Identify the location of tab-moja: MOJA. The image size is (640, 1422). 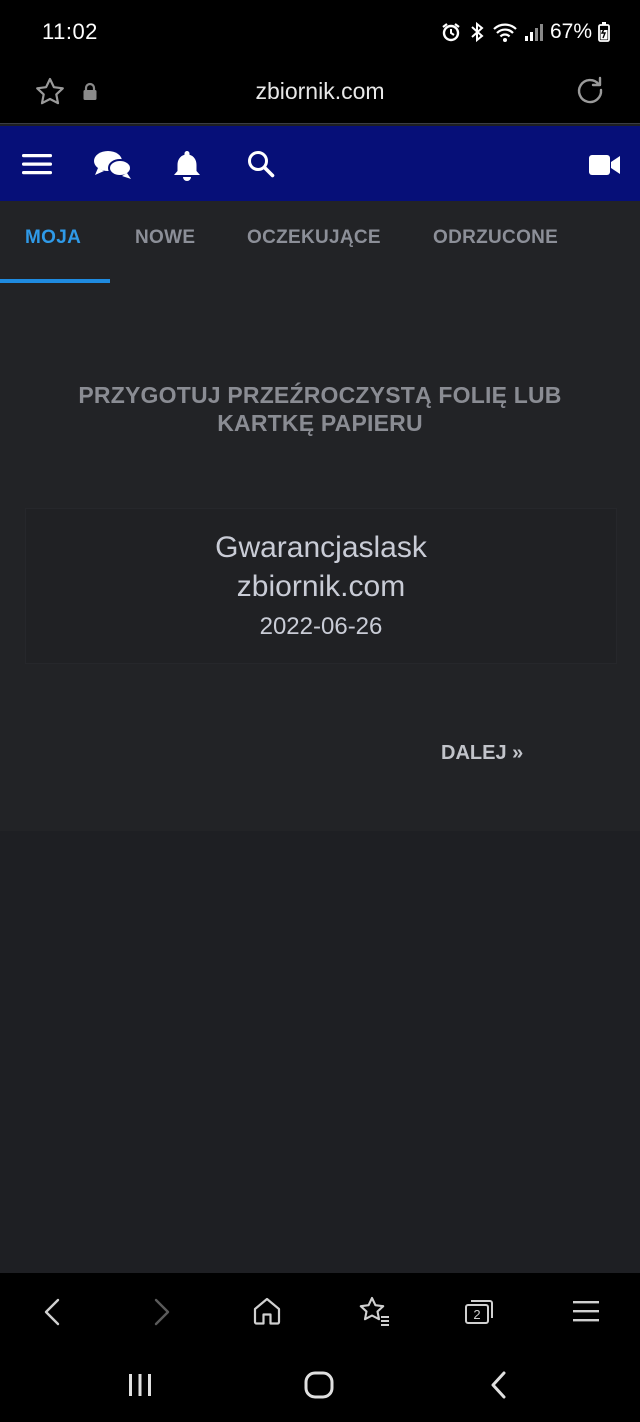
(53, 238).